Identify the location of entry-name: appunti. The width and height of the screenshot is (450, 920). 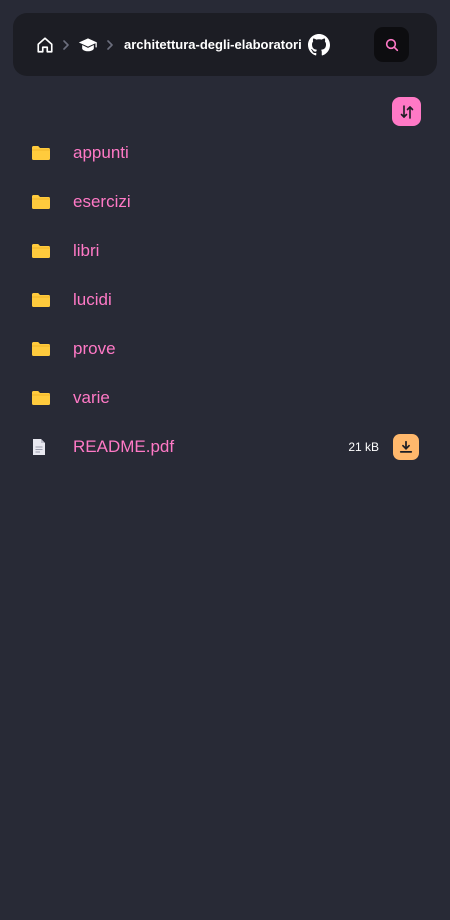
(101, 153).